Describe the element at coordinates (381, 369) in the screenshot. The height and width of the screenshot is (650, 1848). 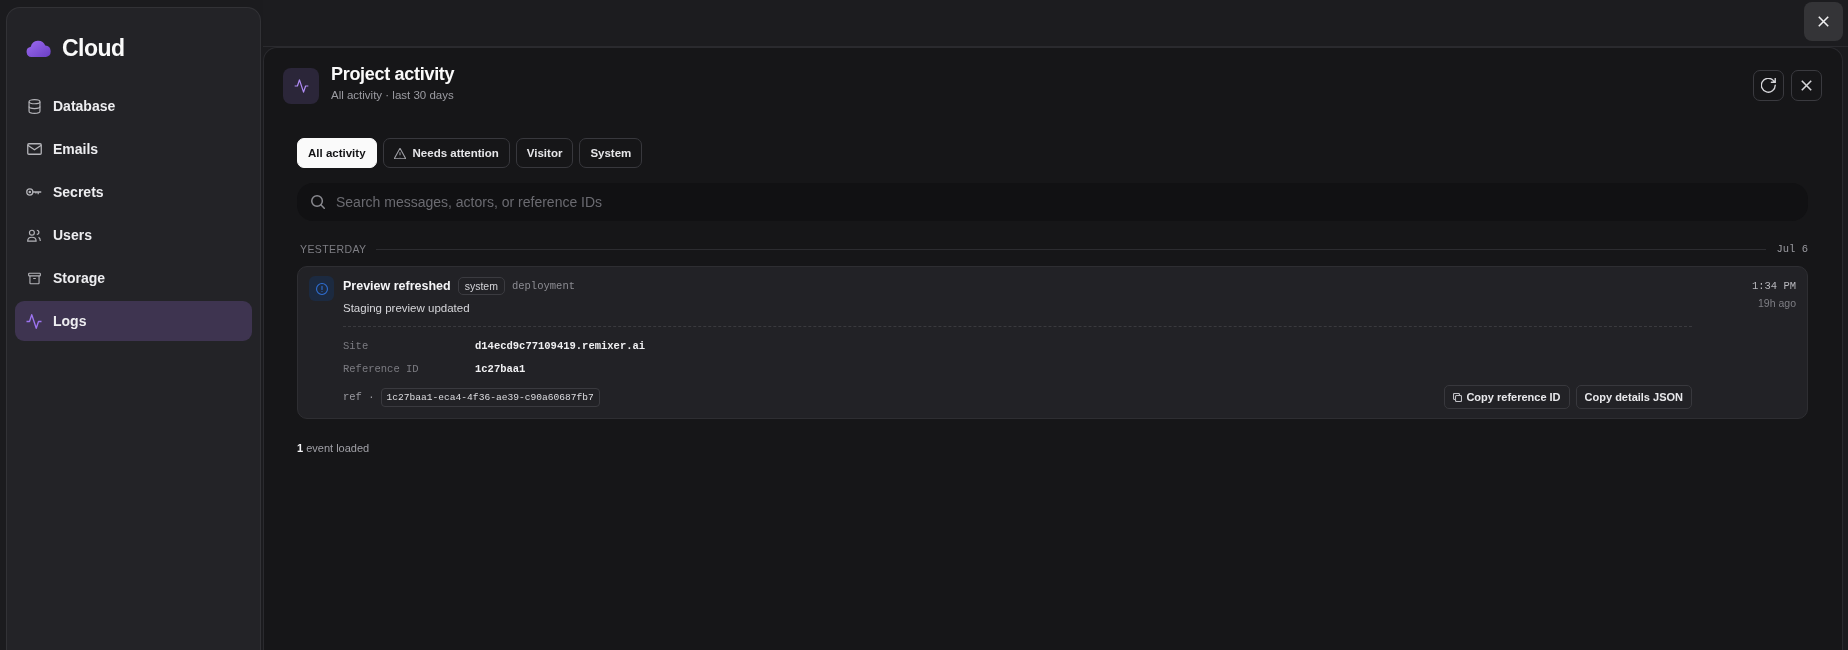
I see `detail-label: Reference ID` at that location.